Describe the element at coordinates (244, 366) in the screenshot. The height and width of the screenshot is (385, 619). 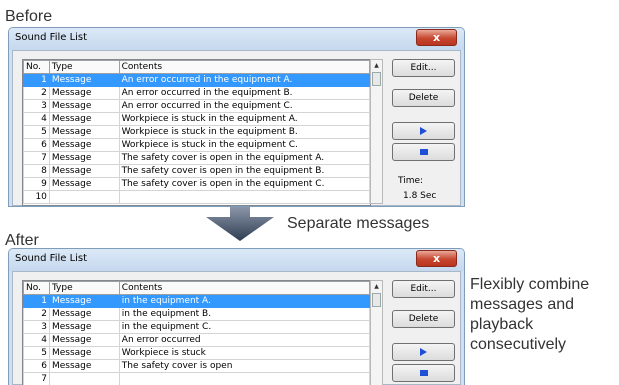
I see `row-contents: The safety cover is open` at that location.